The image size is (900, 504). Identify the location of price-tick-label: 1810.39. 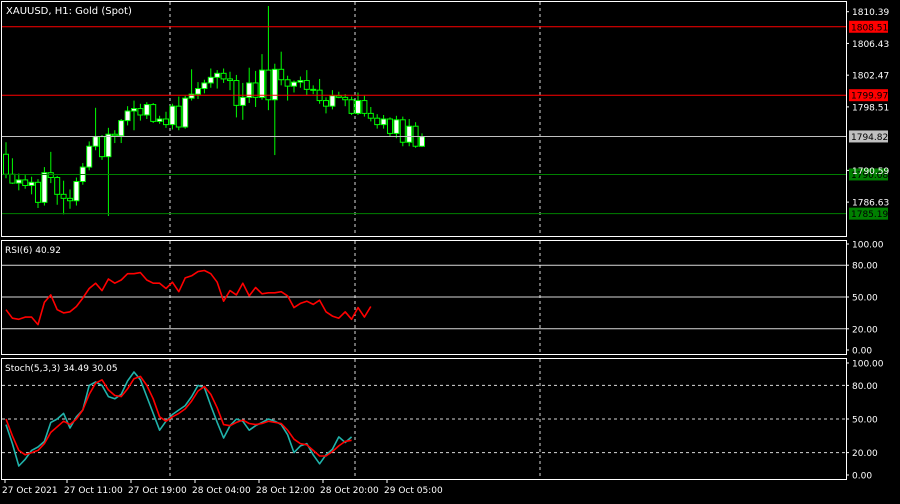
(870, 13).